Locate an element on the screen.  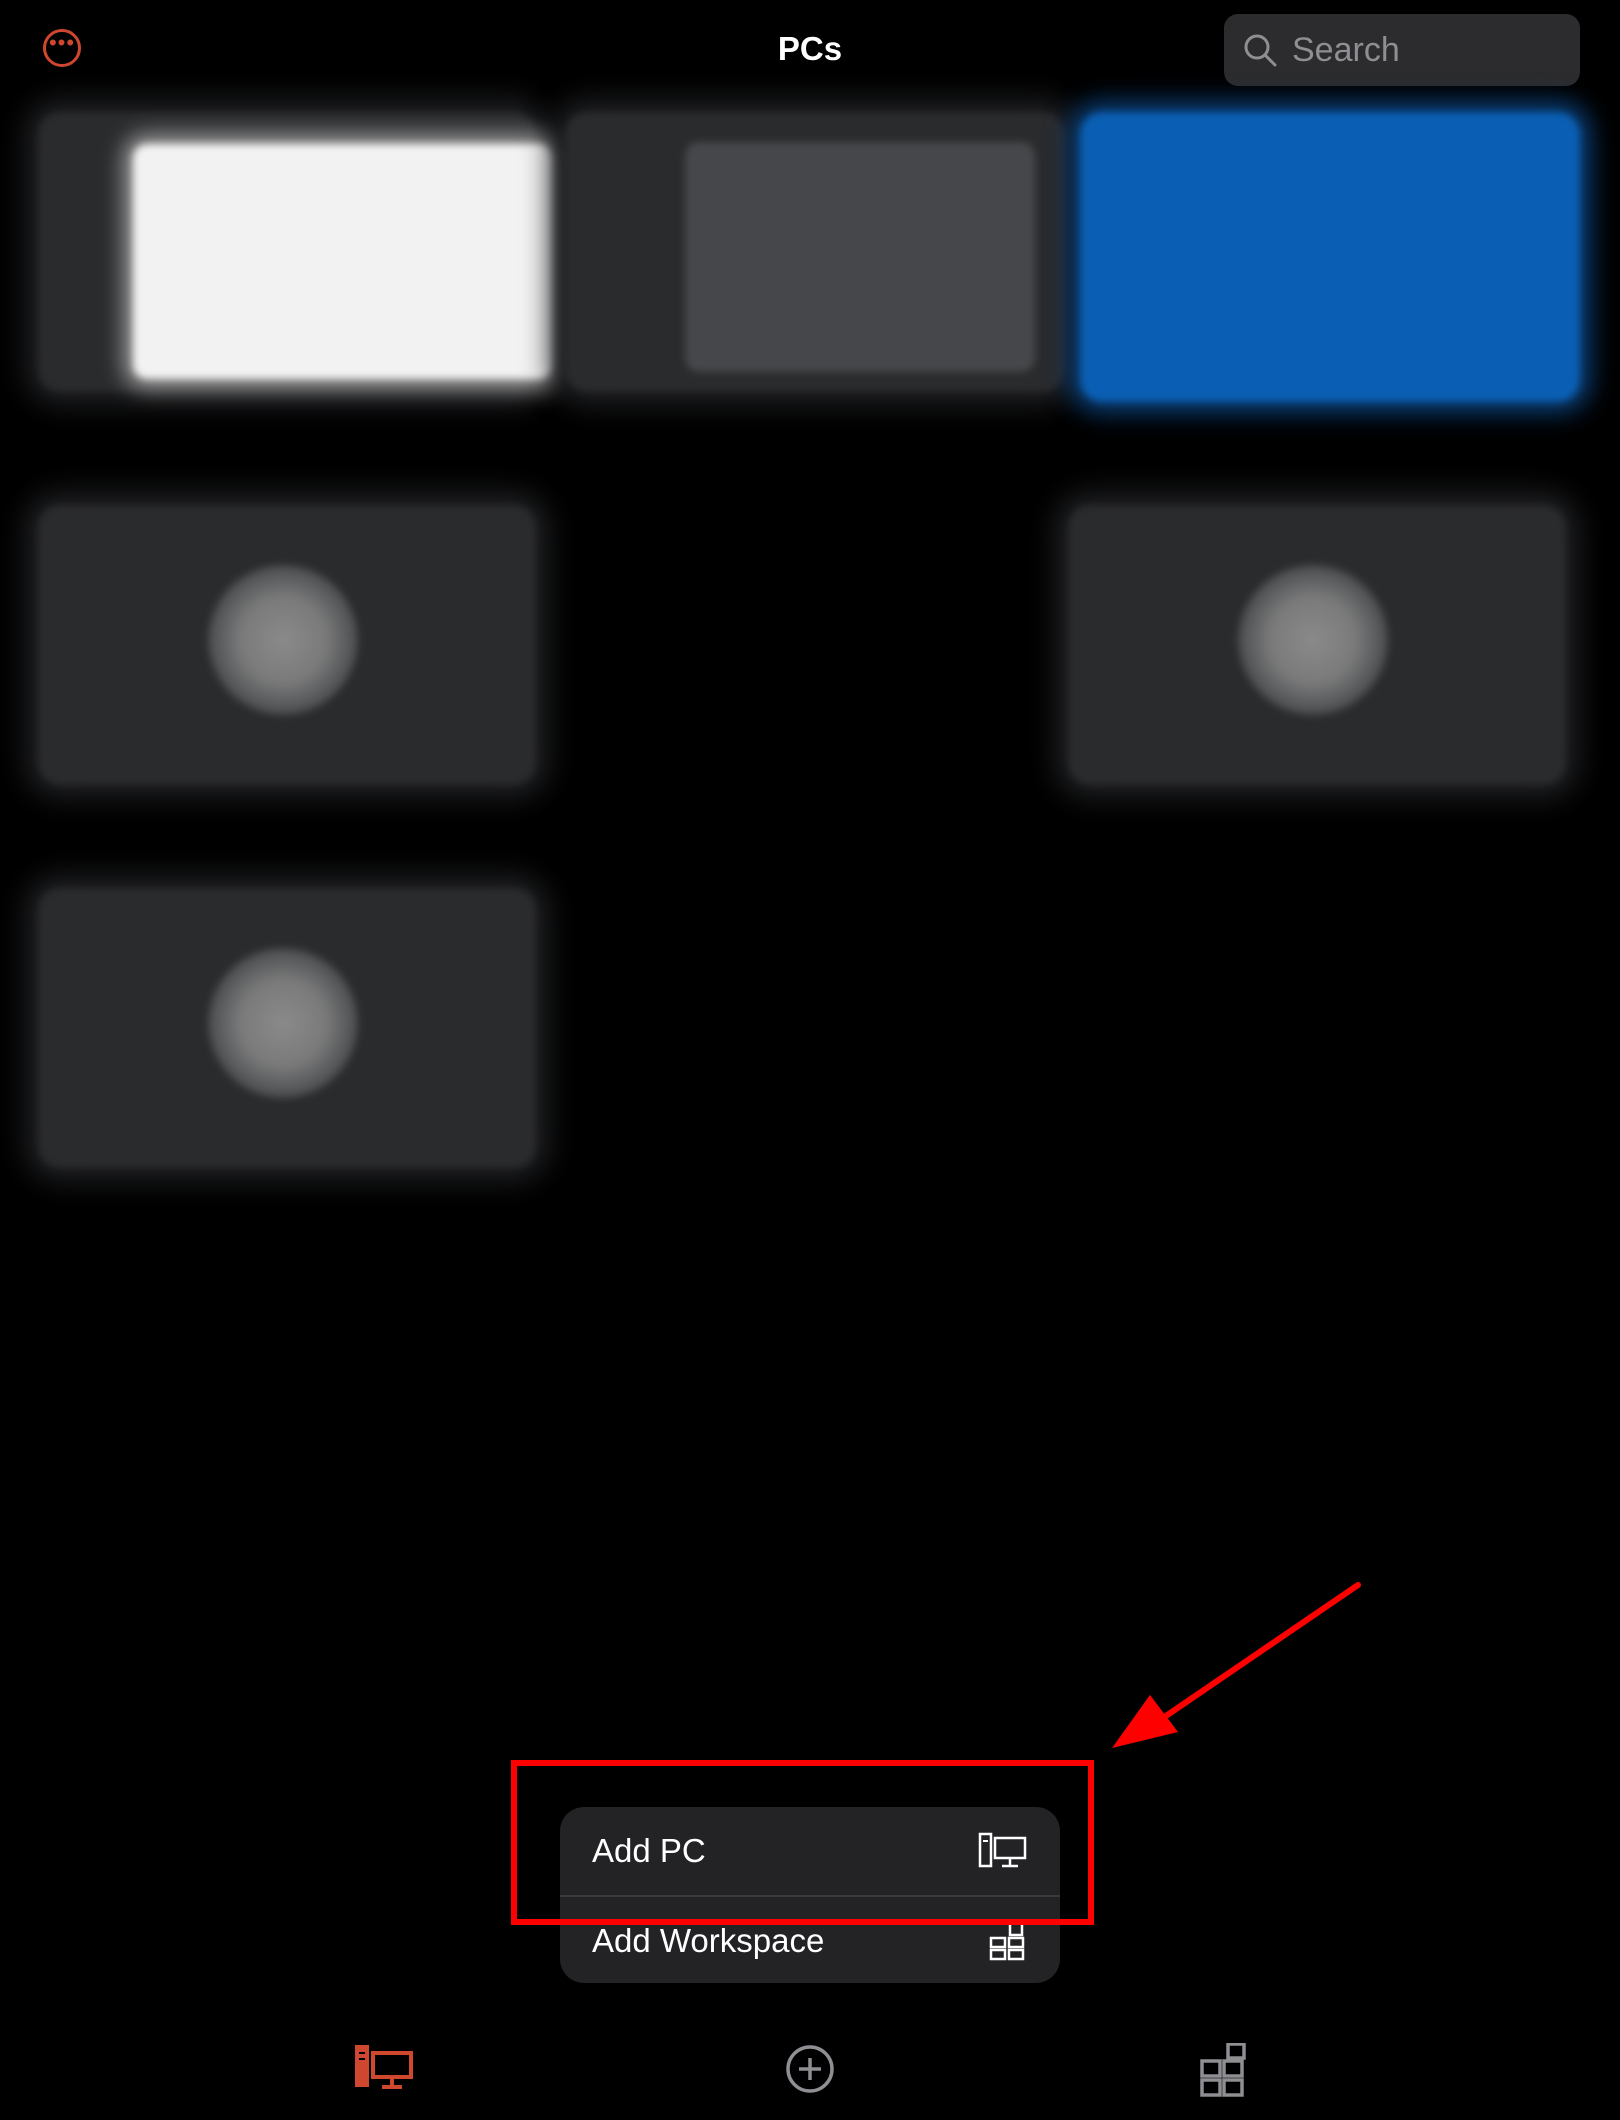
tab-add is located at coordinates (812, 2072).